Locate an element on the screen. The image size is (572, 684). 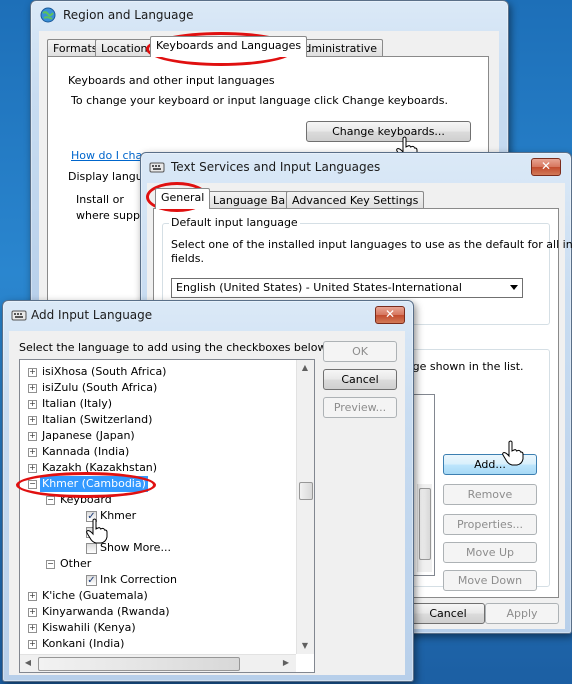
tree-vertical-scroll-thumb is located at coordinates (306, 491).